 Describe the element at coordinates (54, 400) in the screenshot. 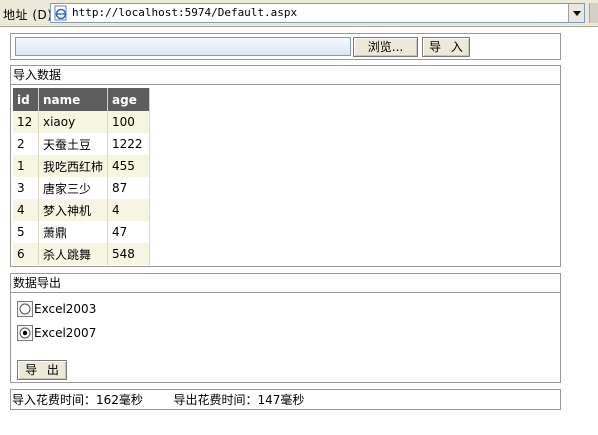

I see `import-time-label: 导入花费时间：` at that location.